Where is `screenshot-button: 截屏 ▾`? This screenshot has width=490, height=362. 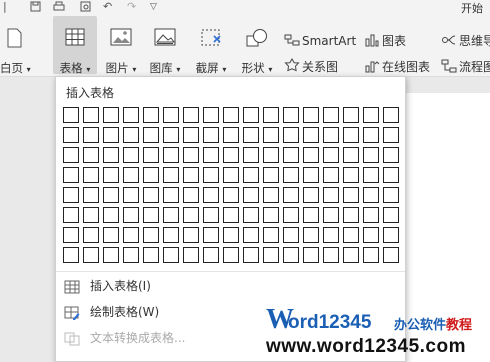 screenshot-button: 截屏 ▾ is located at coordinates (211, 45).